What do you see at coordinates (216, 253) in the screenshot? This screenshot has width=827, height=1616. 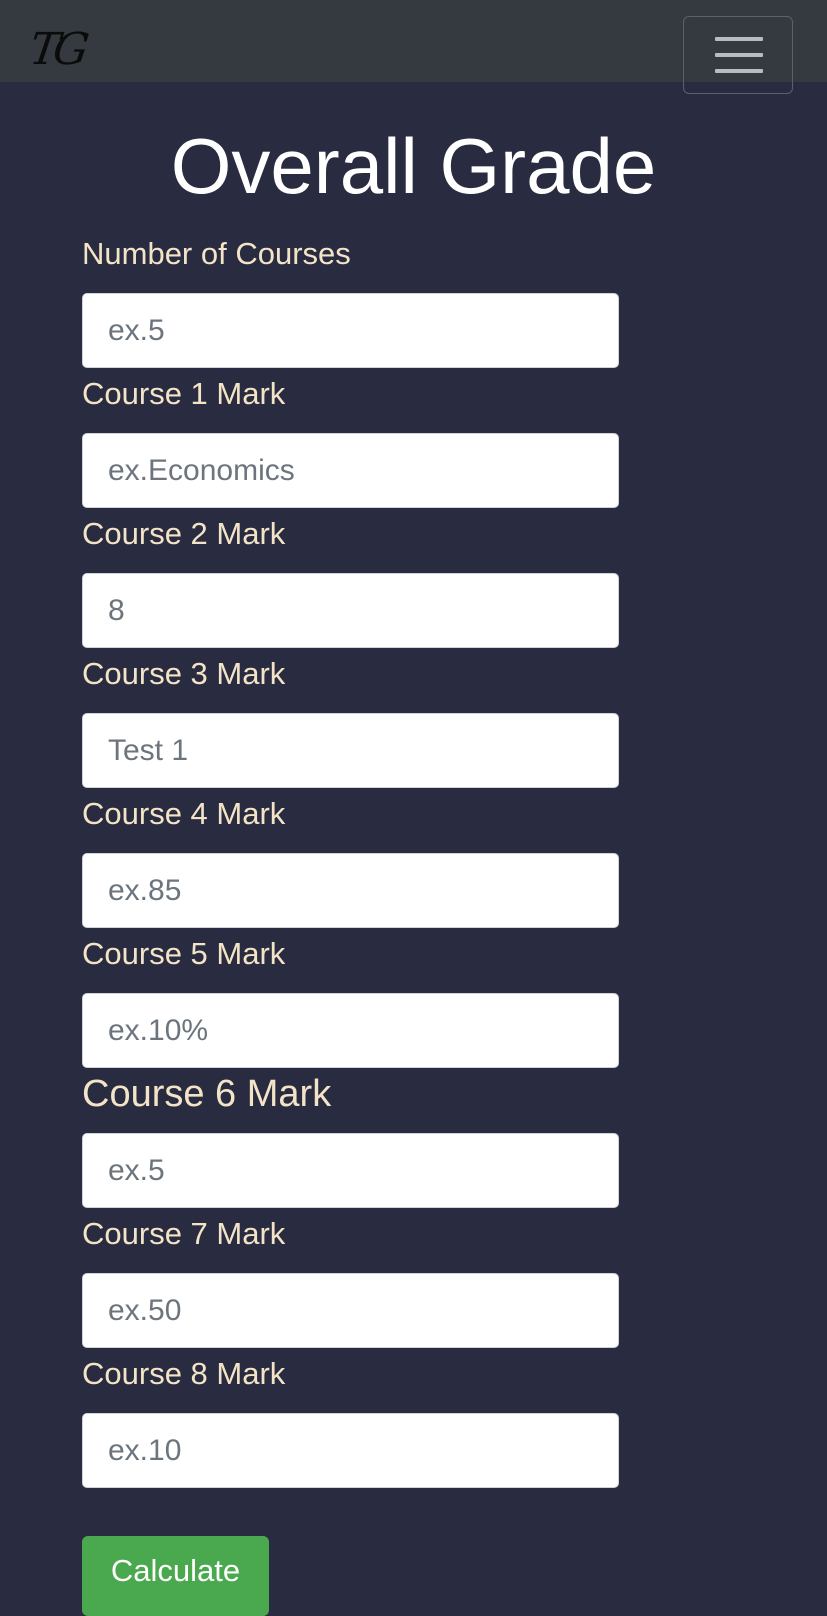 I see `number-of-courses-label: Number of Courses` at bounding box center [216, 253].